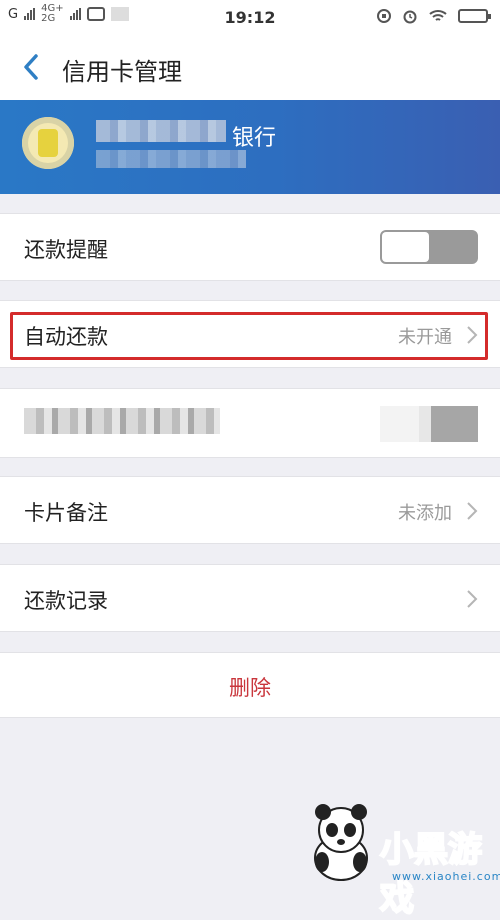 This screenshot has width=500, height=920. Describe the element at coordinates (405, 247) in the screenshot. I see `toggle-knob` at that location.